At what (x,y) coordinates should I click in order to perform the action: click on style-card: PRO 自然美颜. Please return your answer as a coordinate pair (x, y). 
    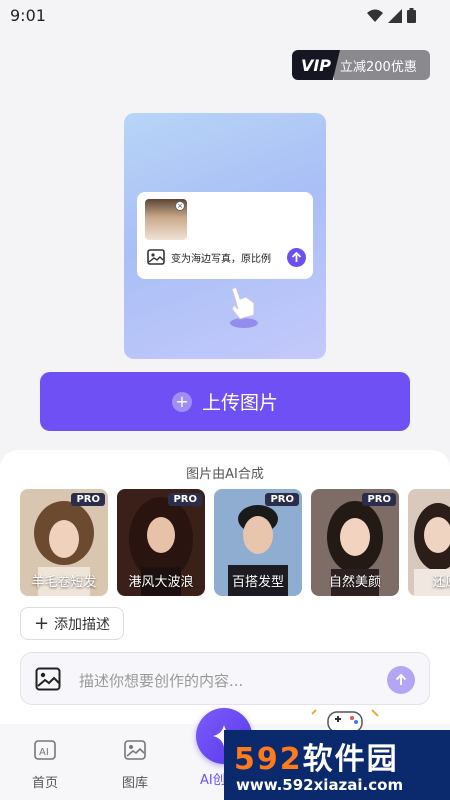
    Looking at the image, I should click on (355, 542).